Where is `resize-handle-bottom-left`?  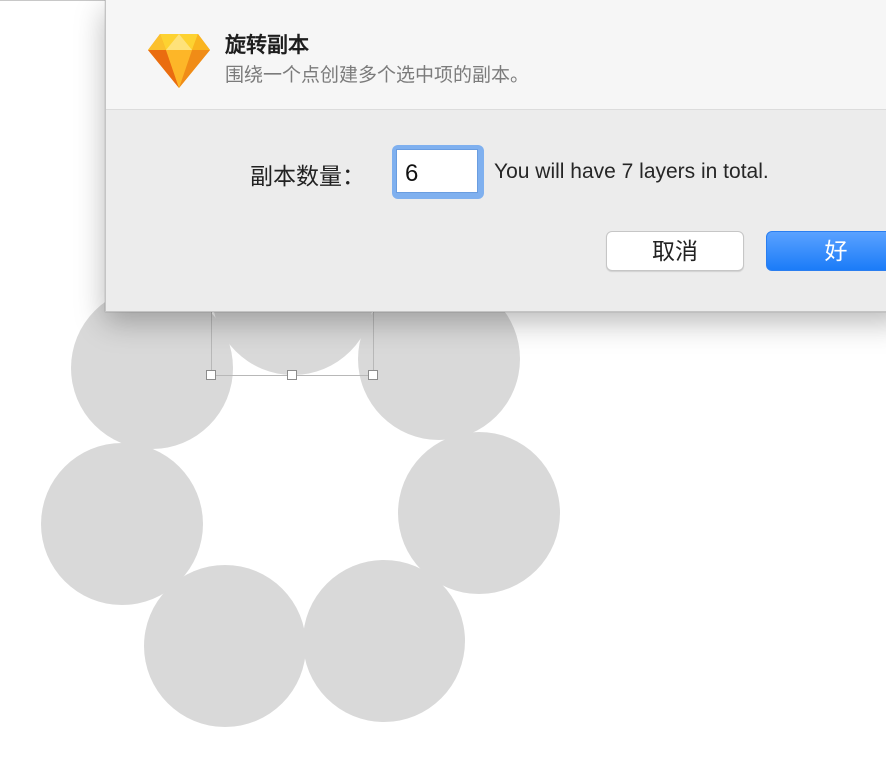
resize-handle-bottom-left is located at coordinates (211, 375).